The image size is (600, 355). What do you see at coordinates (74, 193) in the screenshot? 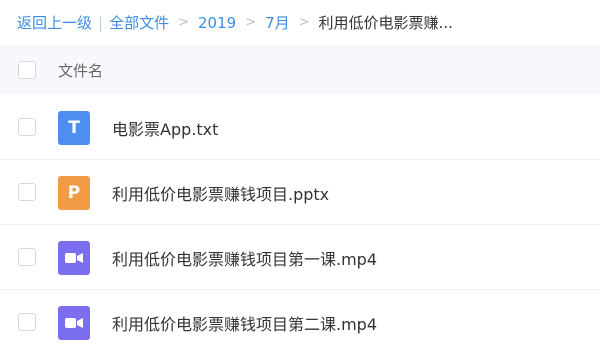
I see `pptx-file-icon: P` at bounding box center [74, 193].